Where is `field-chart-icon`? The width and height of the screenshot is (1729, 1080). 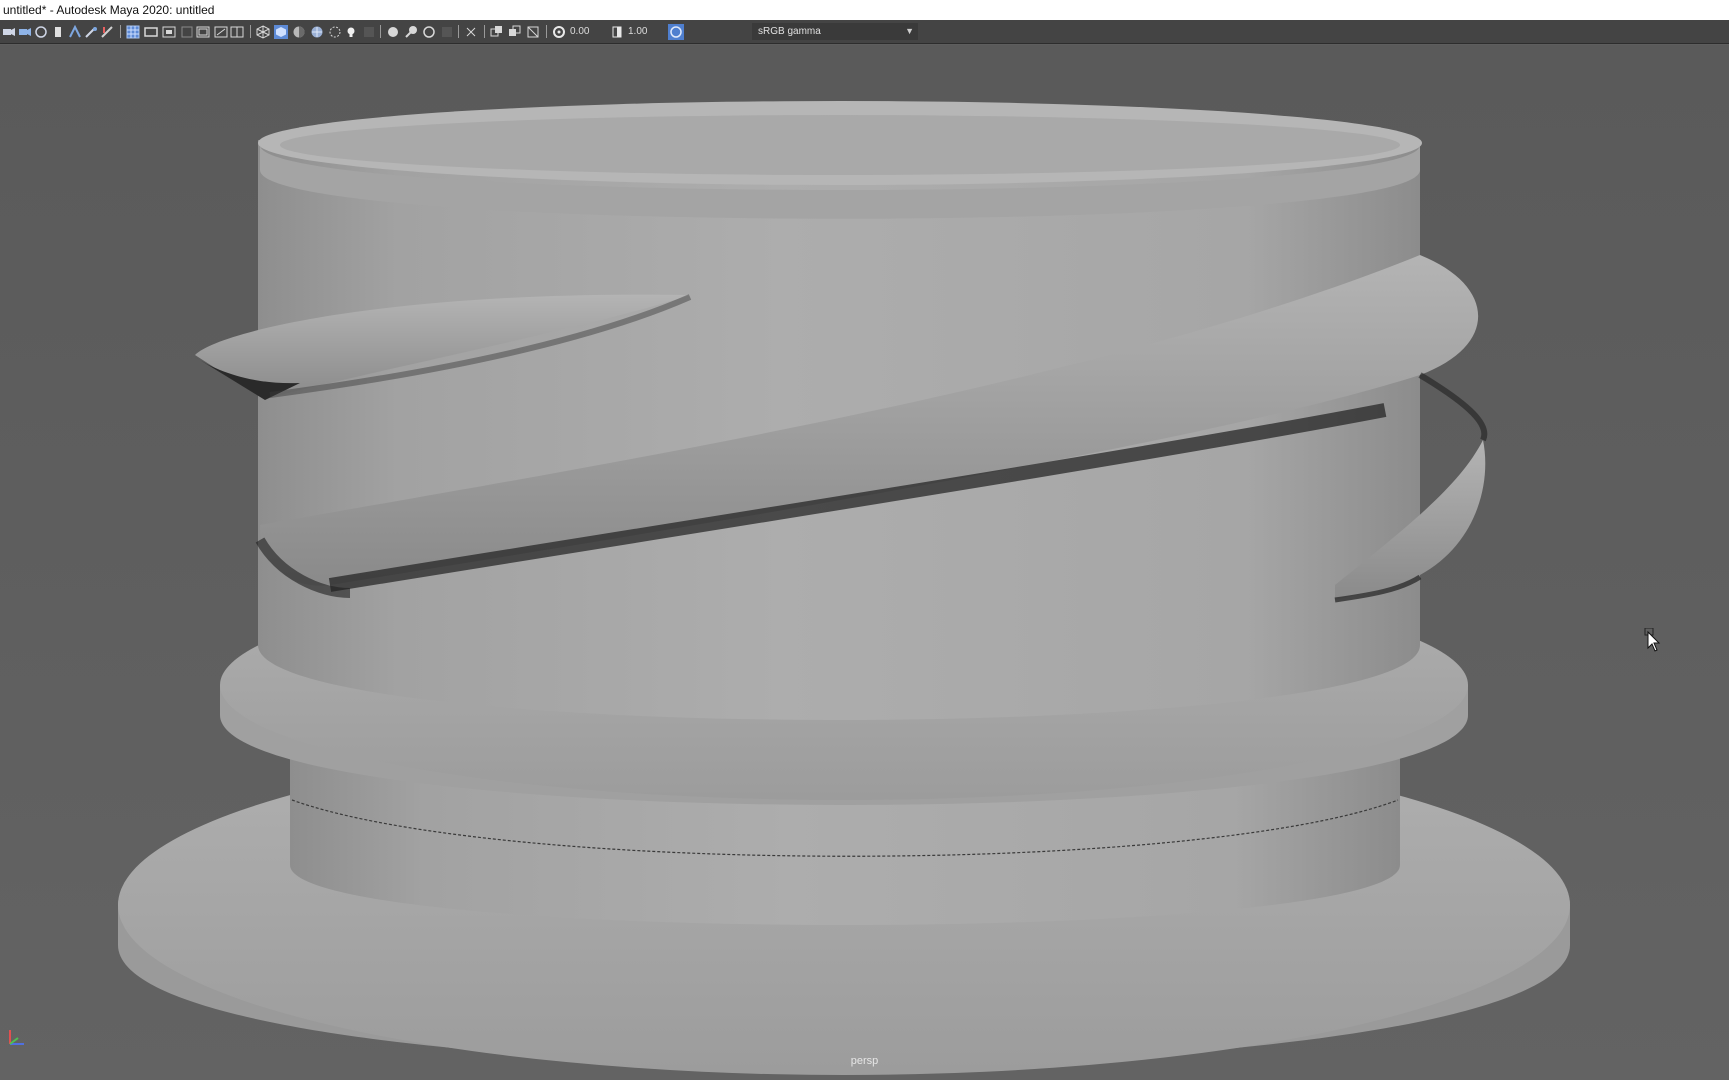 field-chart-icon is located at coordinates (187, 31).